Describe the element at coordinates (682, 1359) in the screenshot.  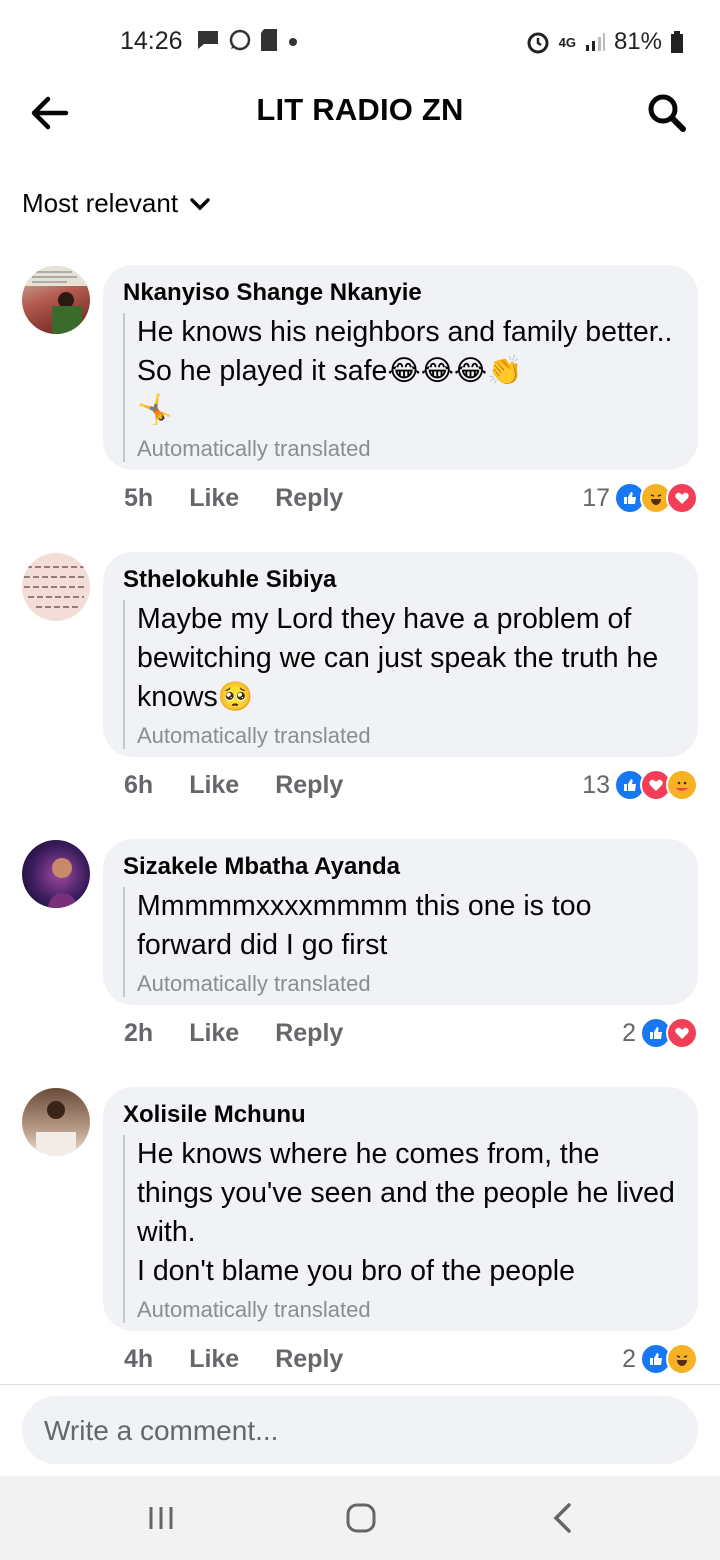
I see `haha-reaction-icon` at that location.